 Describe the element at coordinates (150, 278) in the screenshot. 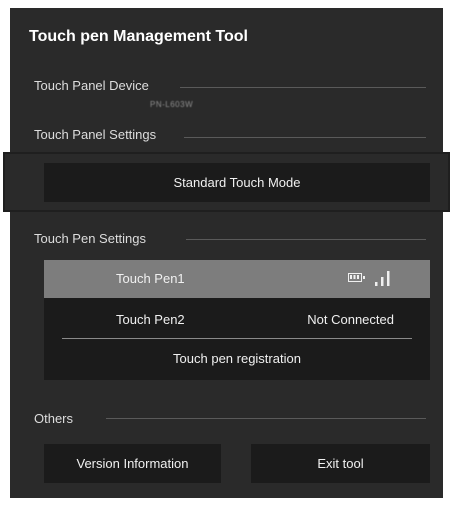

I see `touch-pen-name: Touch Pen1` at that location.